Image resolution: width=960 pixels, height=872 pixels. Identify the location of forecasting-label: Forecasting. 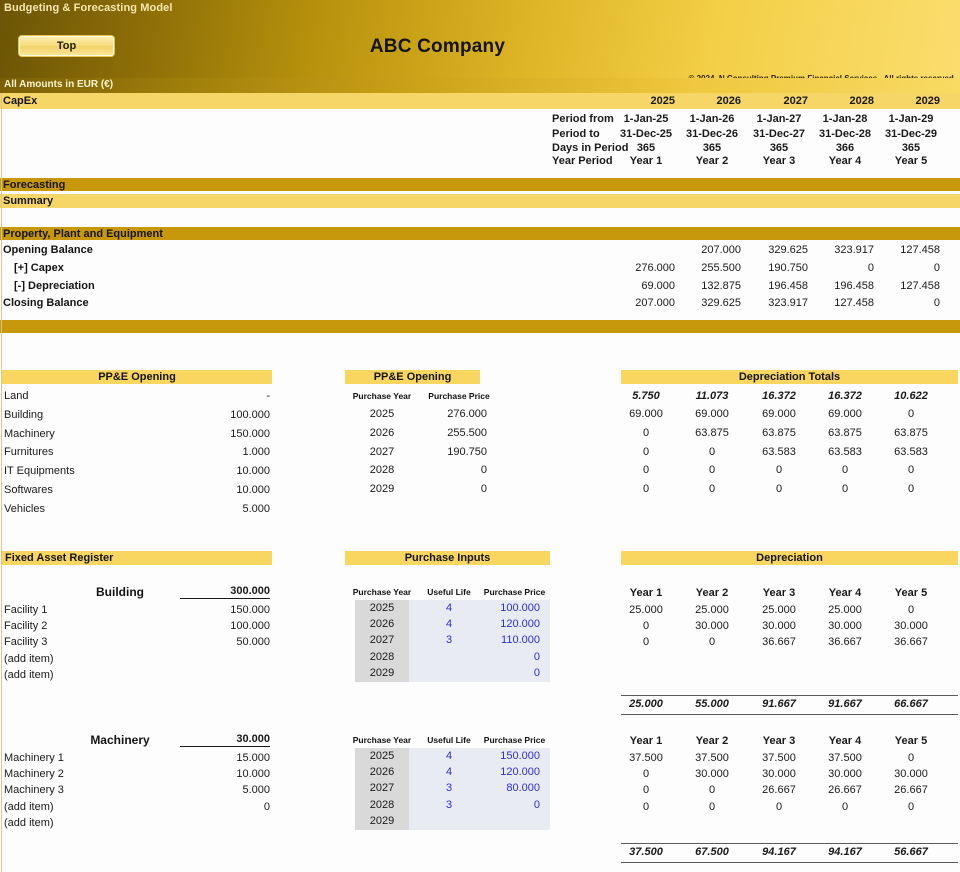
(34, 185).